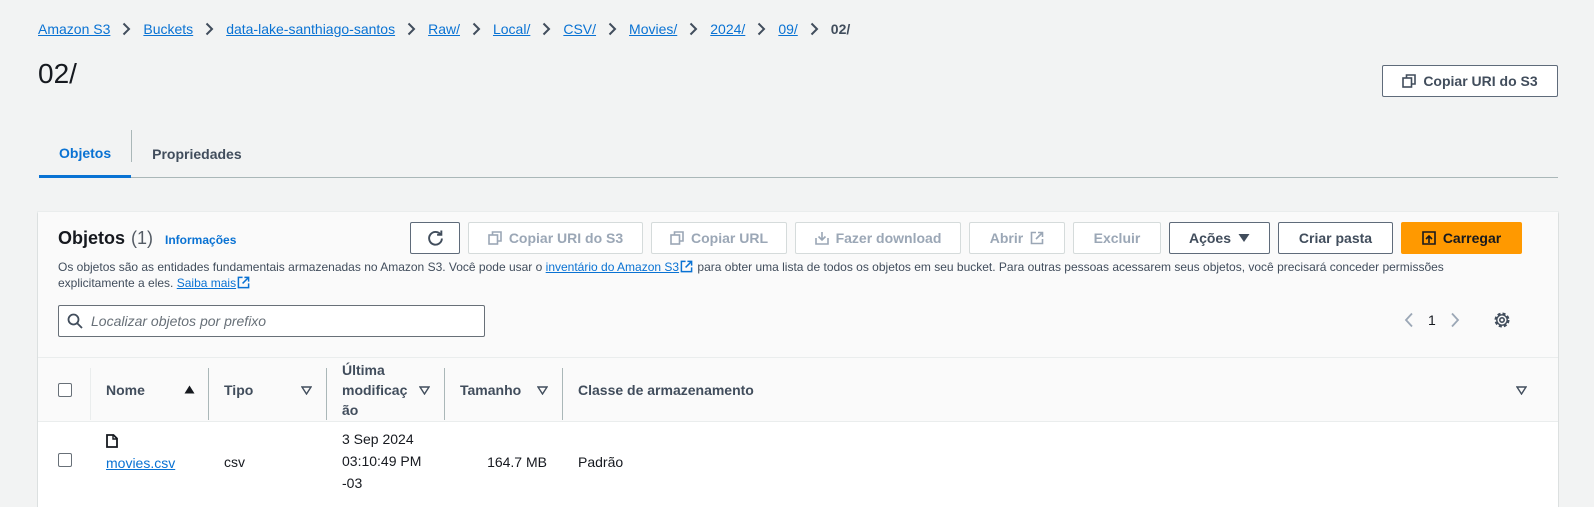 The height and width of the screenshot is (507, 1594). What do you see at coordinates (200, 240) in the screenshot?
I see `info-link: Informações` at bounding box center [200, 240].